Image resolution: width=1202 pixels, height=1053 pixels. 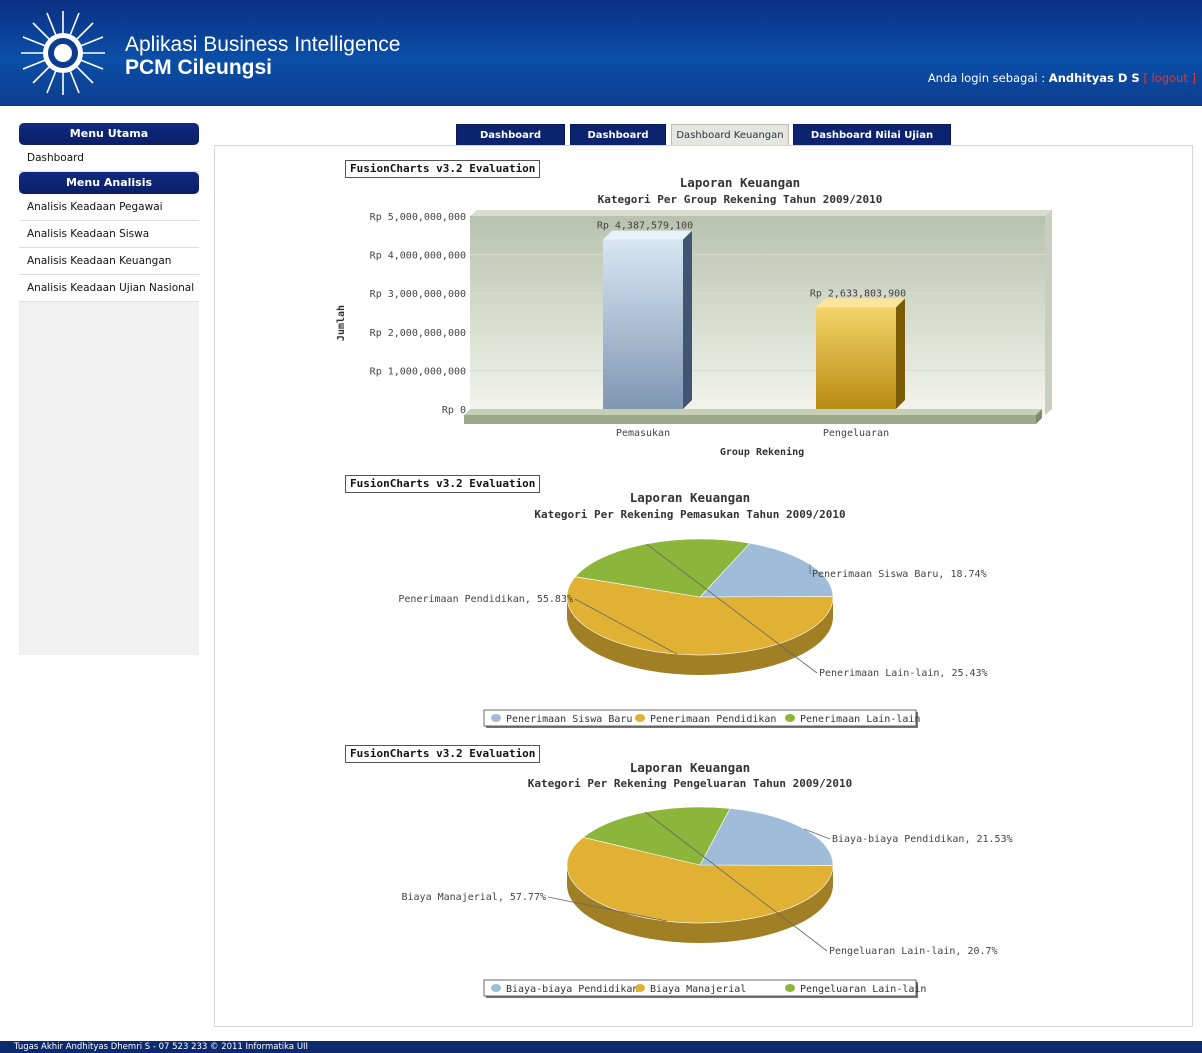 I want to click on pie-slice-label: Penerimaan Lain-lain, 25.43%, so click(x=903, y=673).